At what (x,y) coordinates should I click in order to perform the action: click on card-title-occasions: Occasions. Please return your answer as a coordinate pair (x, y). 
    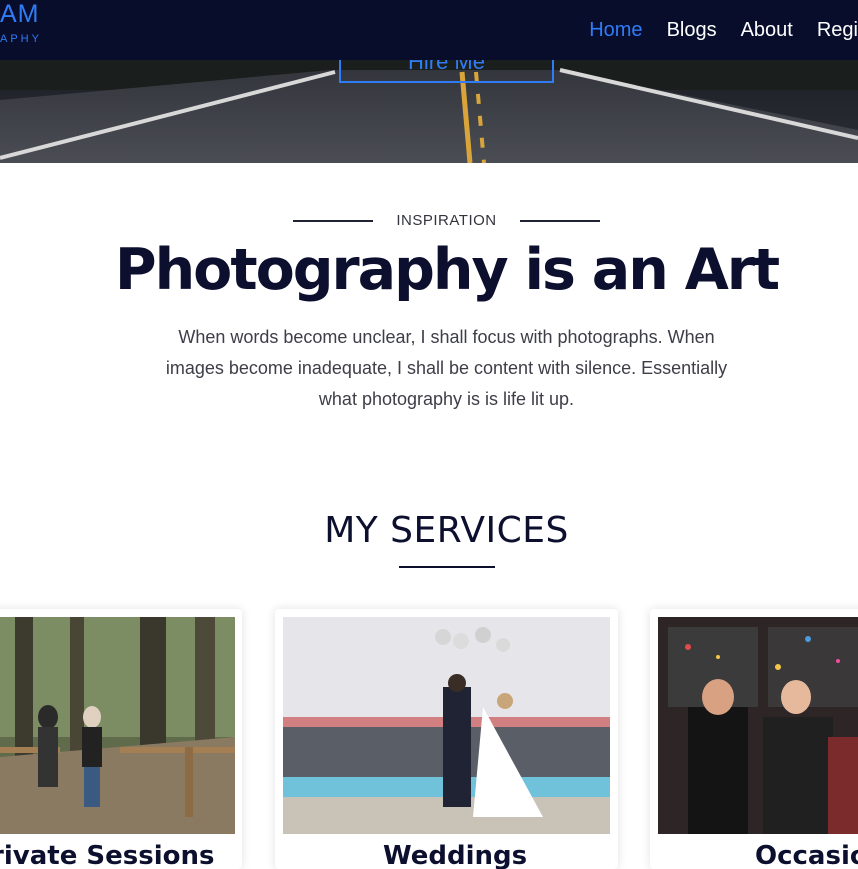
    Looking at the image, I should click on (806, 855).